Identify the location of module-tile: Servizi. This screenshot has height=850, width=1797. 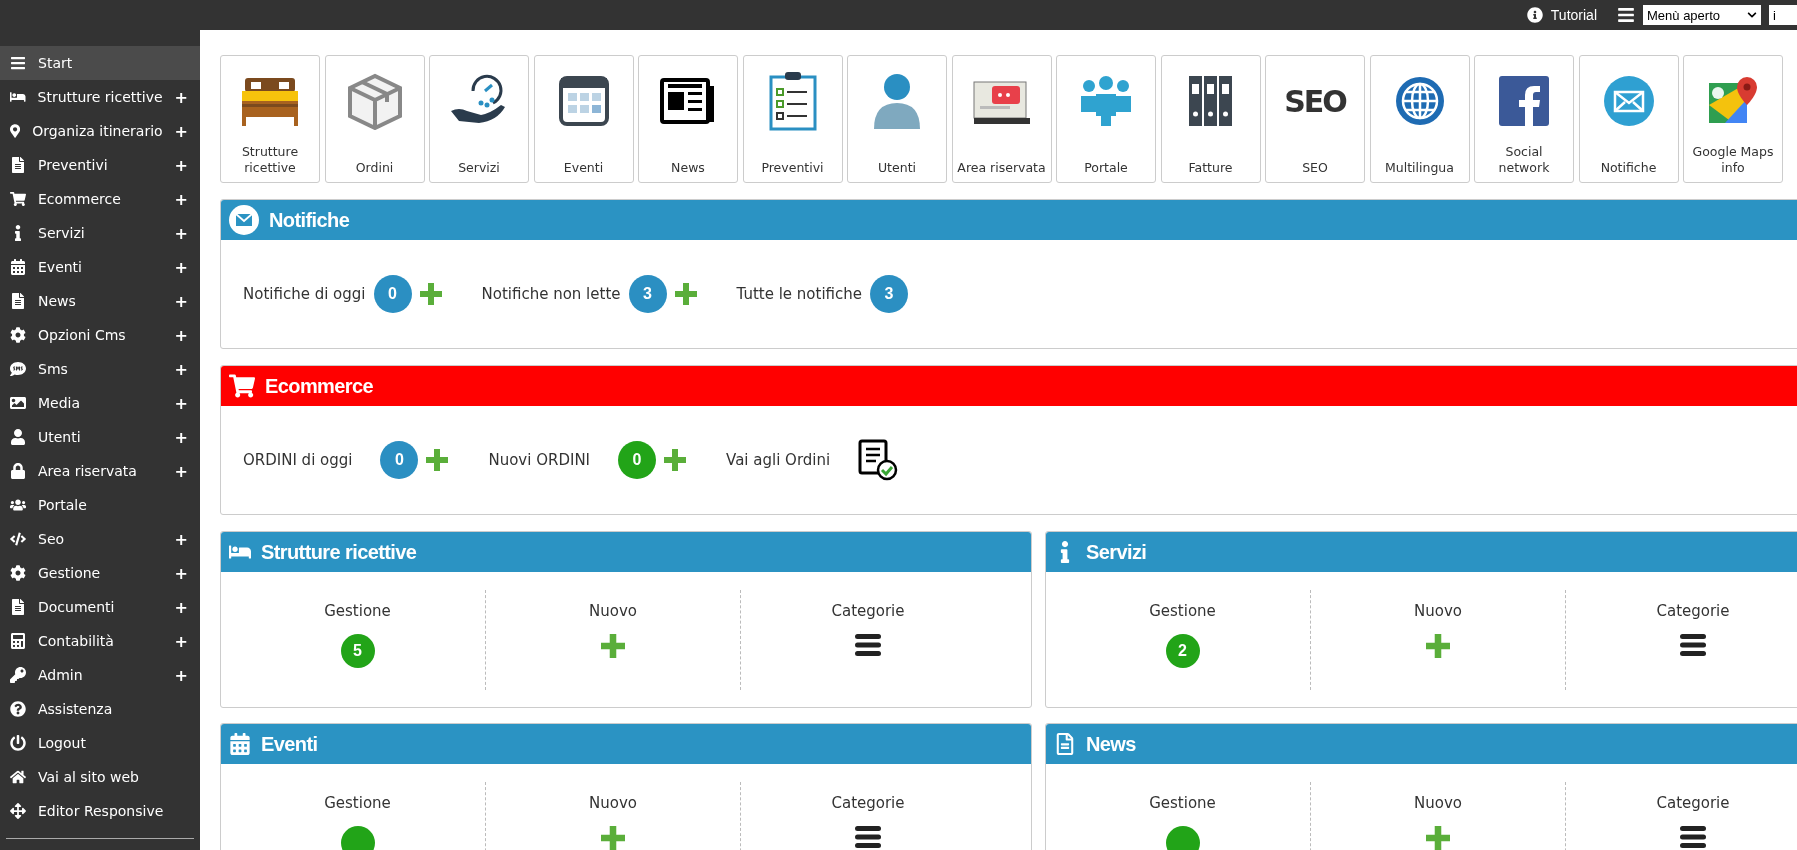
(479, 119).